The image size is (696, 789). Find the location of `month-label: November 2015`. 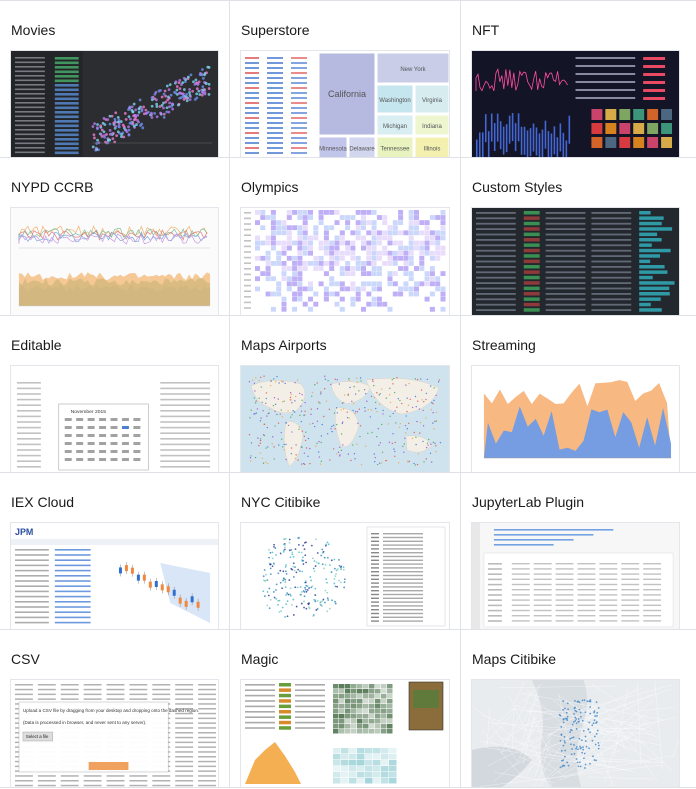

month-label: November 2015 is located at coordinates (89, 412).